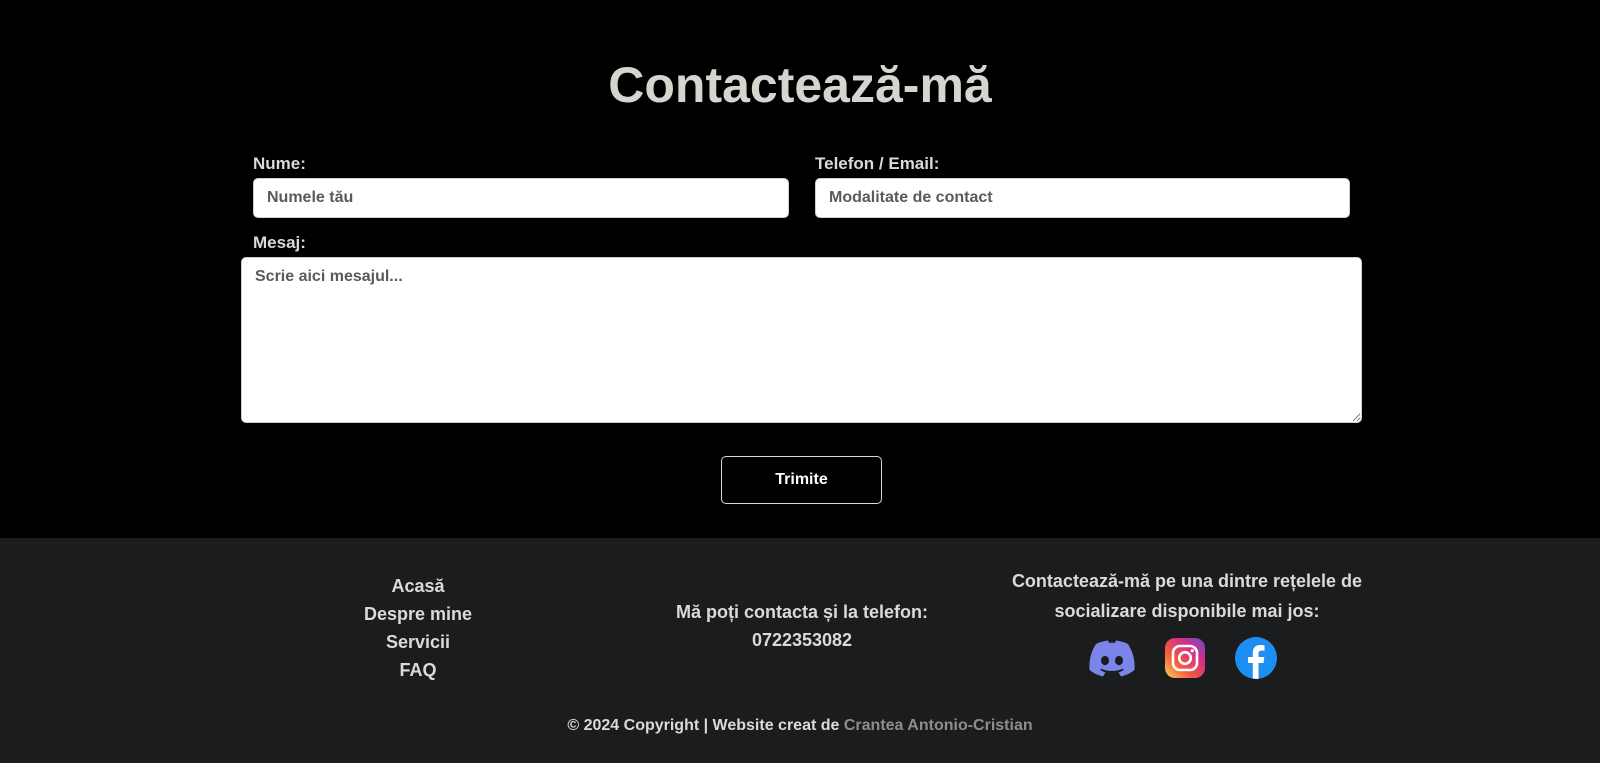 This screenshot has width=1600, height=763. I want to click on author-link: Crantea Antonio-Cristian, so click(938, 725).